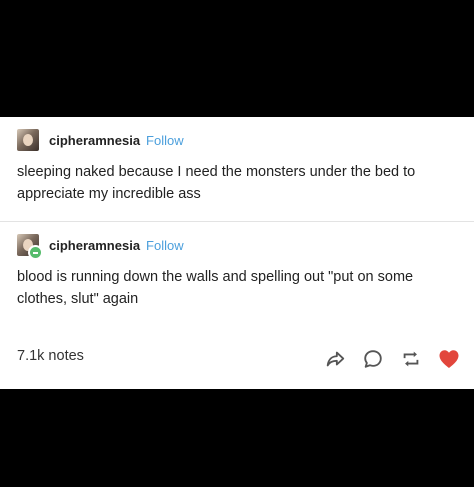  Describe the element at coordinates (50, 356) in the screenshot. I see `notes-count: 7.1k notes` at that location.